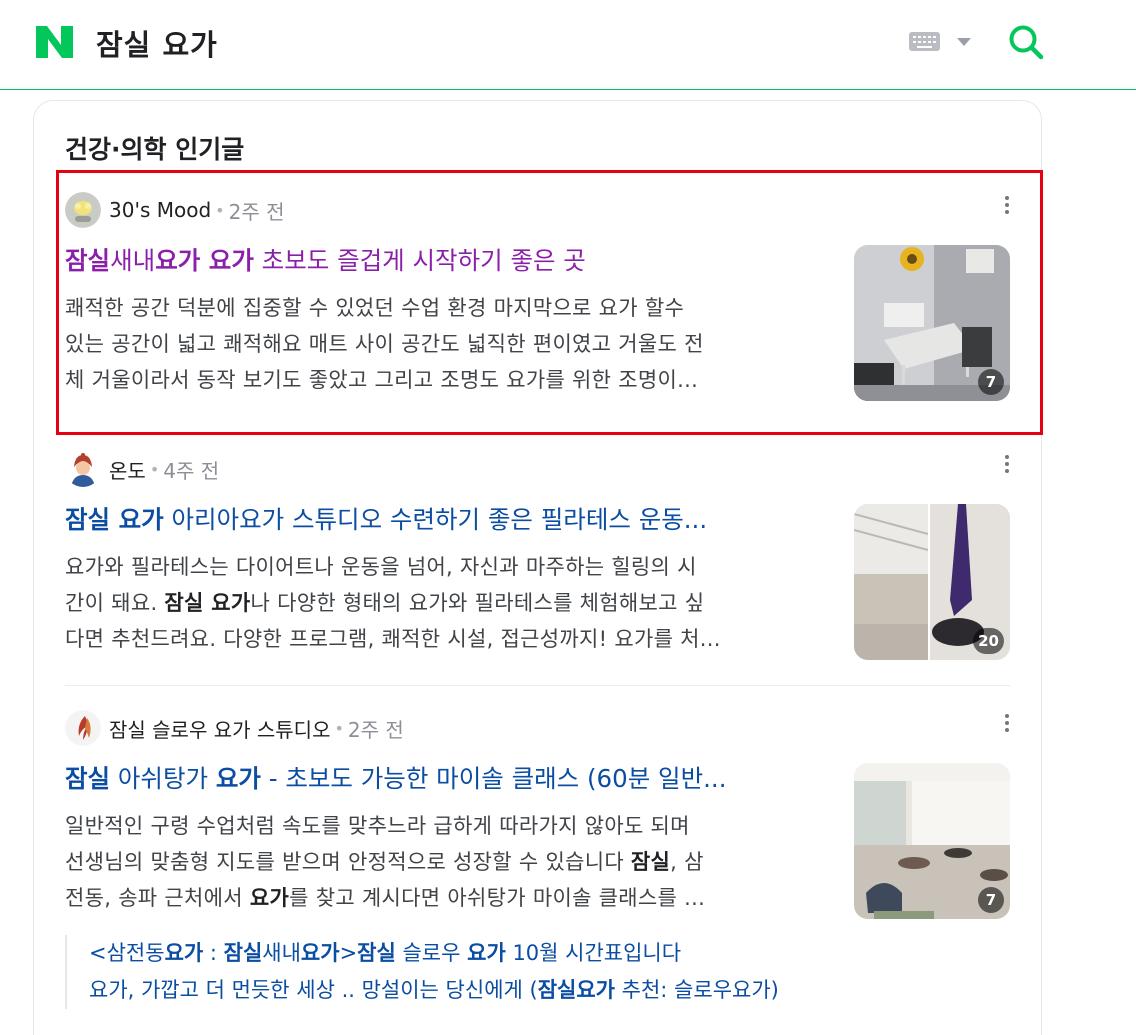 This screenshot has width=1136, height=1035. I want to click on description-line: 요가와 필라테스는 다이어트나 운동을 넘어, 자신과 마주하는 힐링의 시, so click(447, 567).